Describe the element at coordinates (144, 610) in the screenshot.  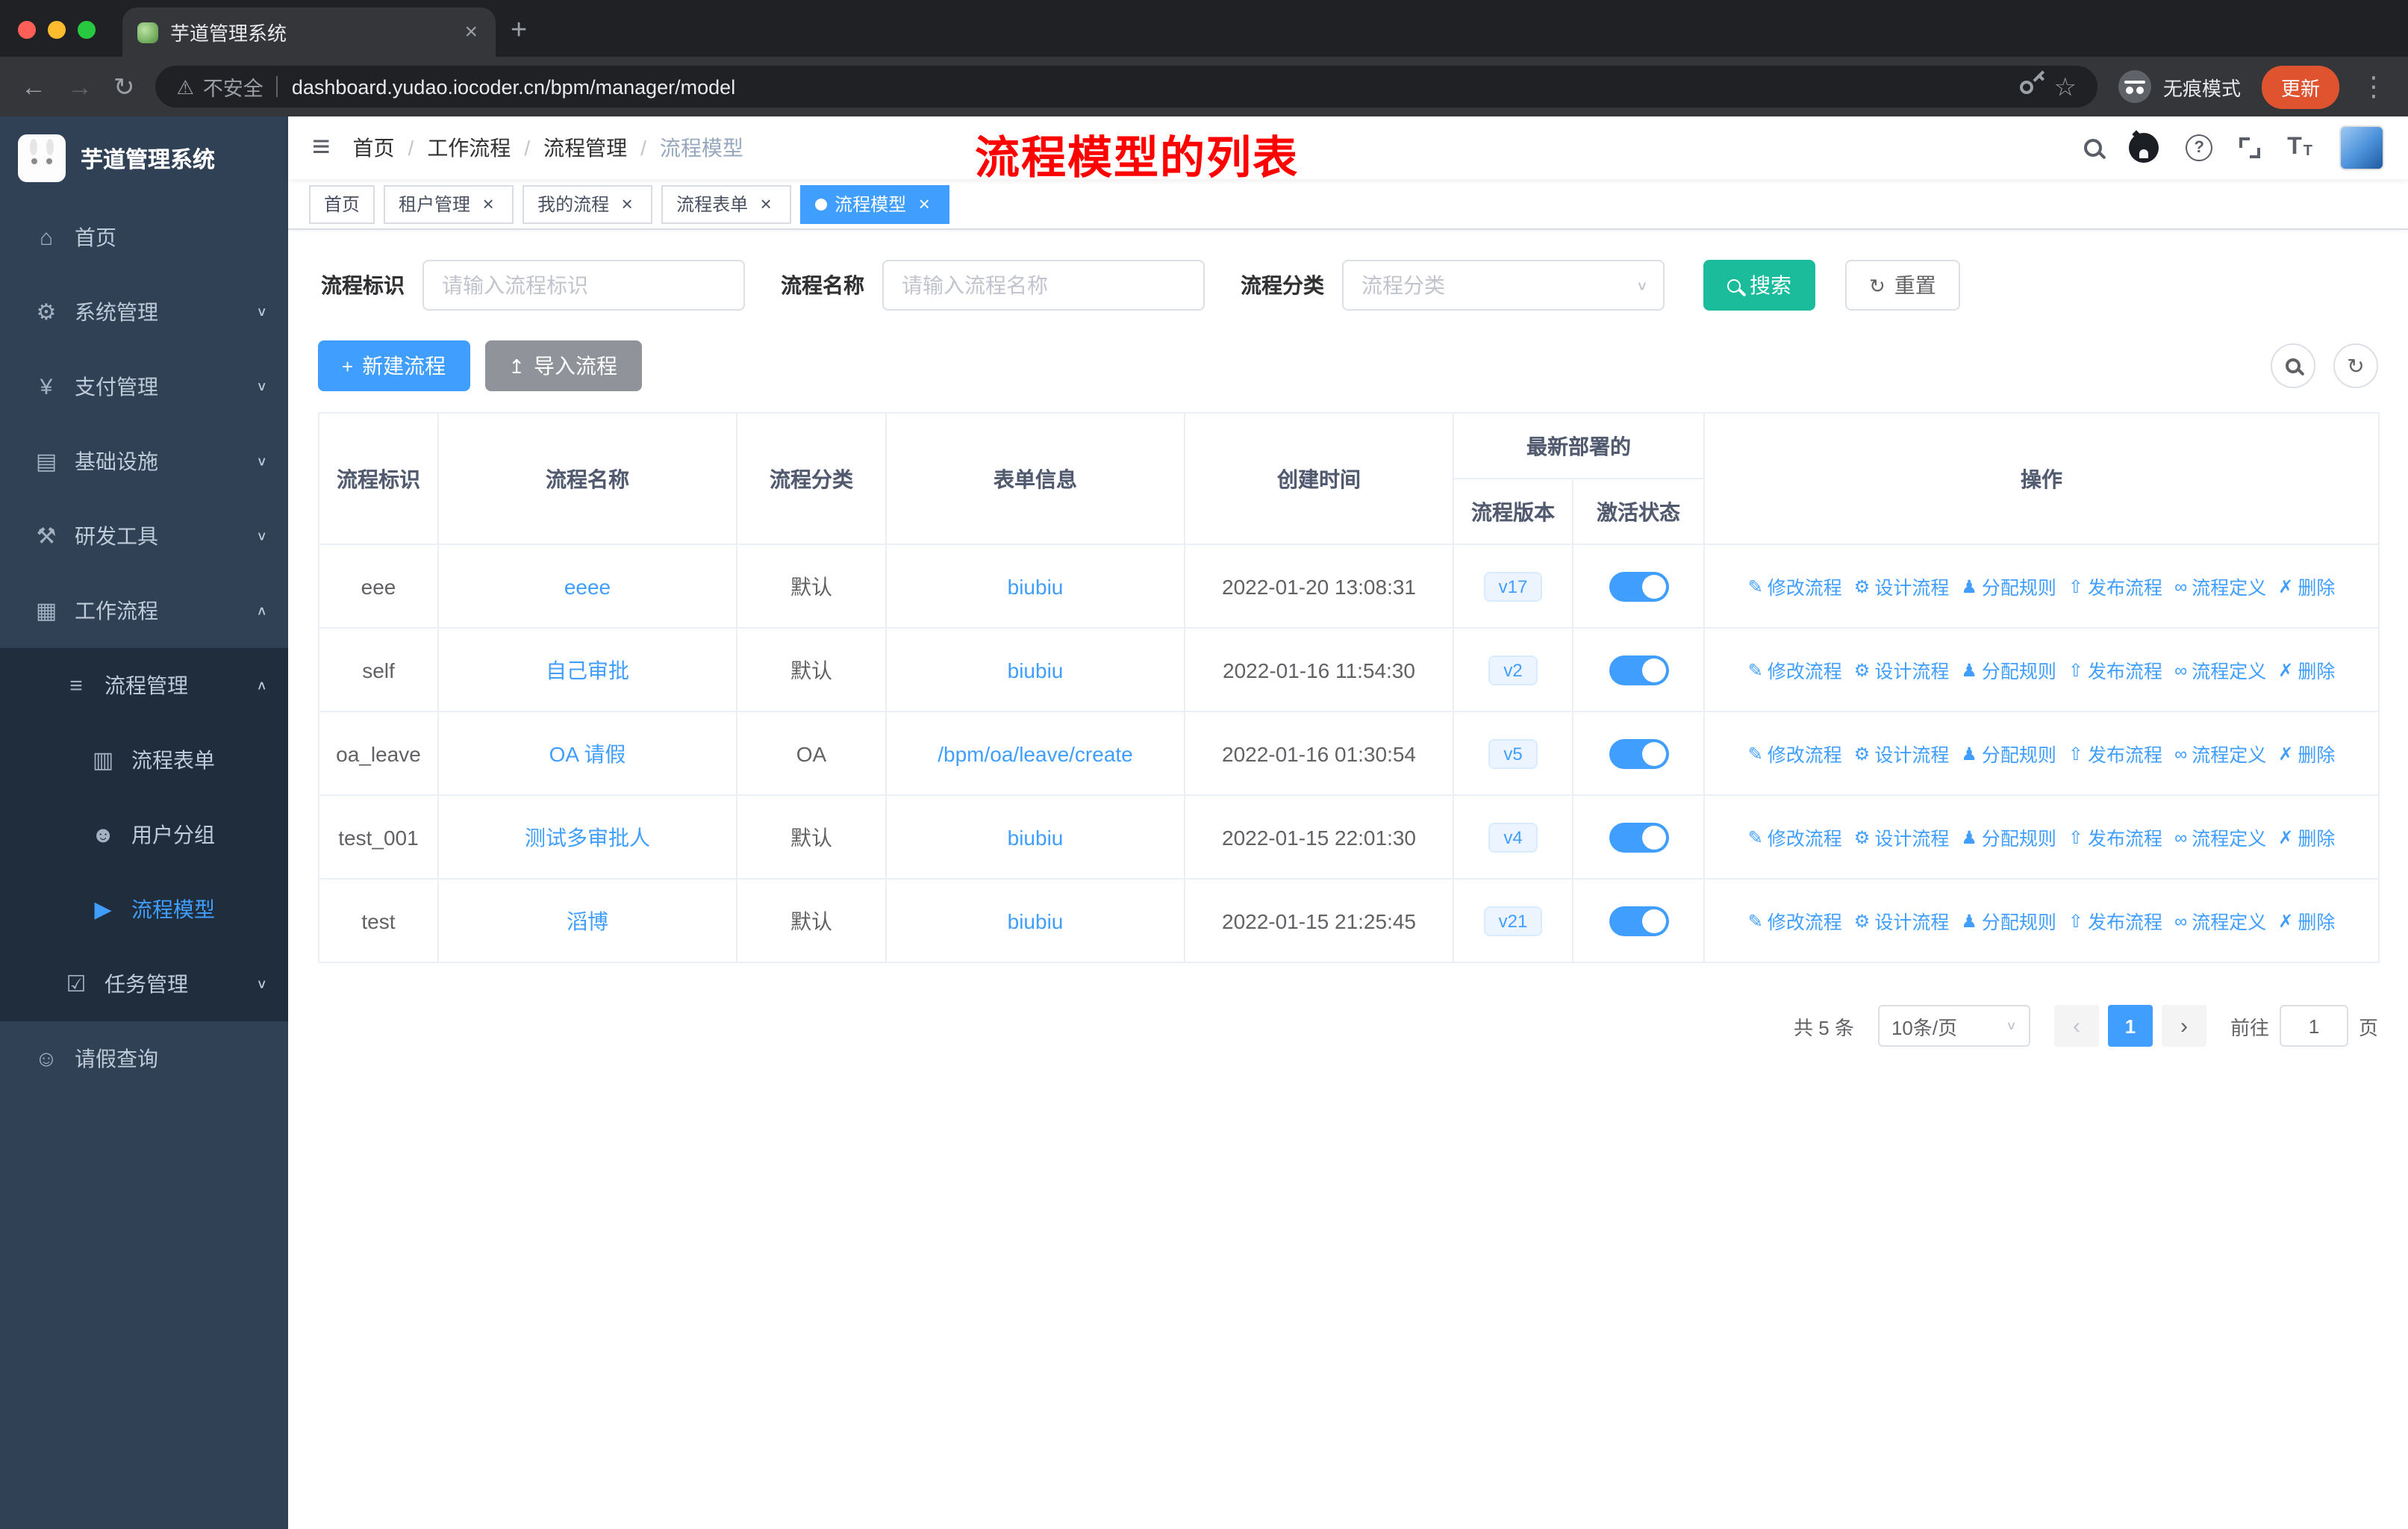
I see `sidebar-item-workflow: ▦ 工作流程 ∧` at that location.